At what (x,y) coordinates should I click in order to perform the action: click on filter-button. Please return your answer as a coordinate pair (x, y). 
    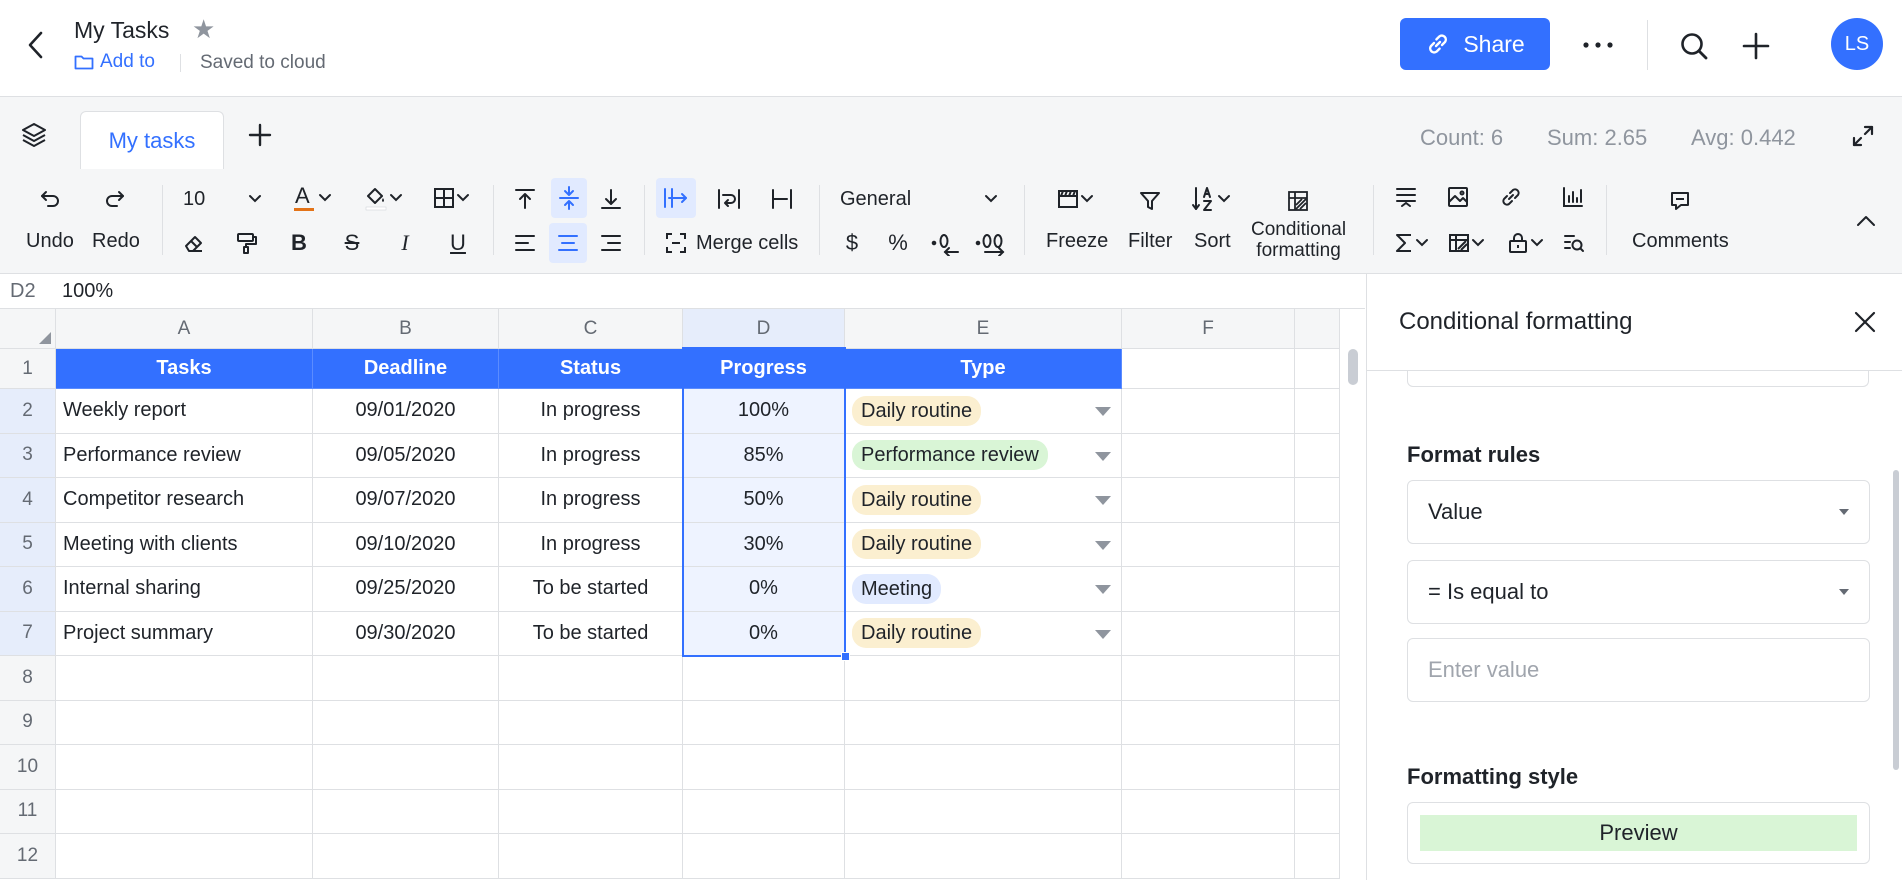
    Looking at the image, I should click on (1150, 201).